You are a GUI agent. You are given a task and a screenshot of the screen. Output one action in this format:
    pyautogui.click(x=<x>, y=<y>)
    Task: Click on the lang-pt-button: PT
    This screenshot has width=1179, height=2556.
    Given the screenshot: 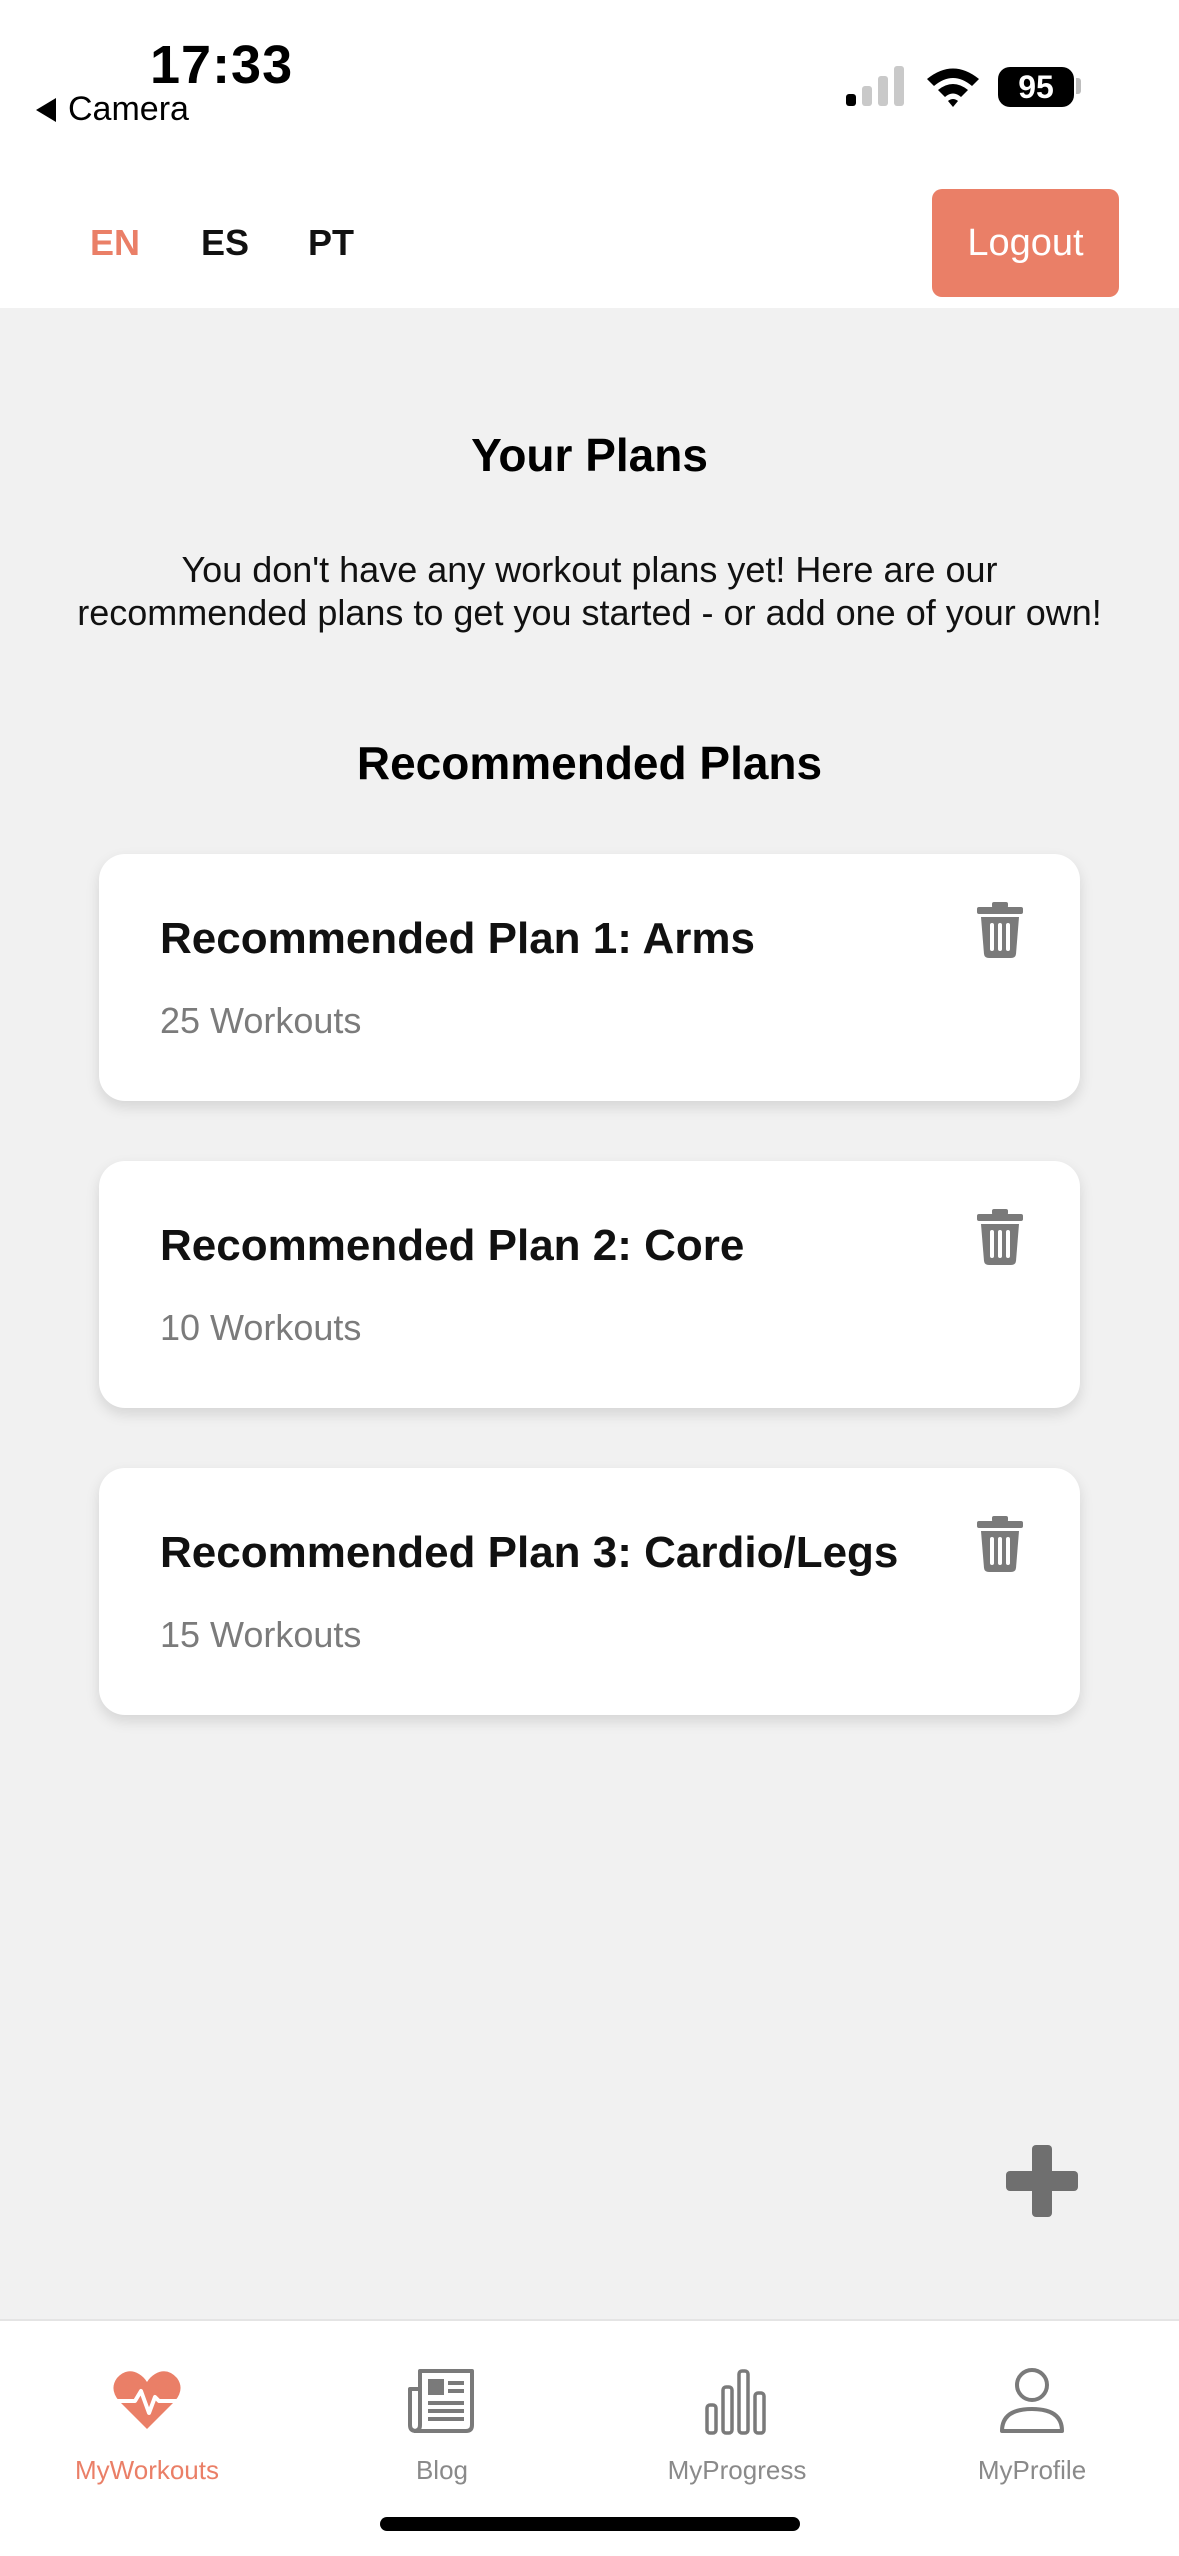 What is the action you would take?
    pyautogui.click(x=331, y=243)
    